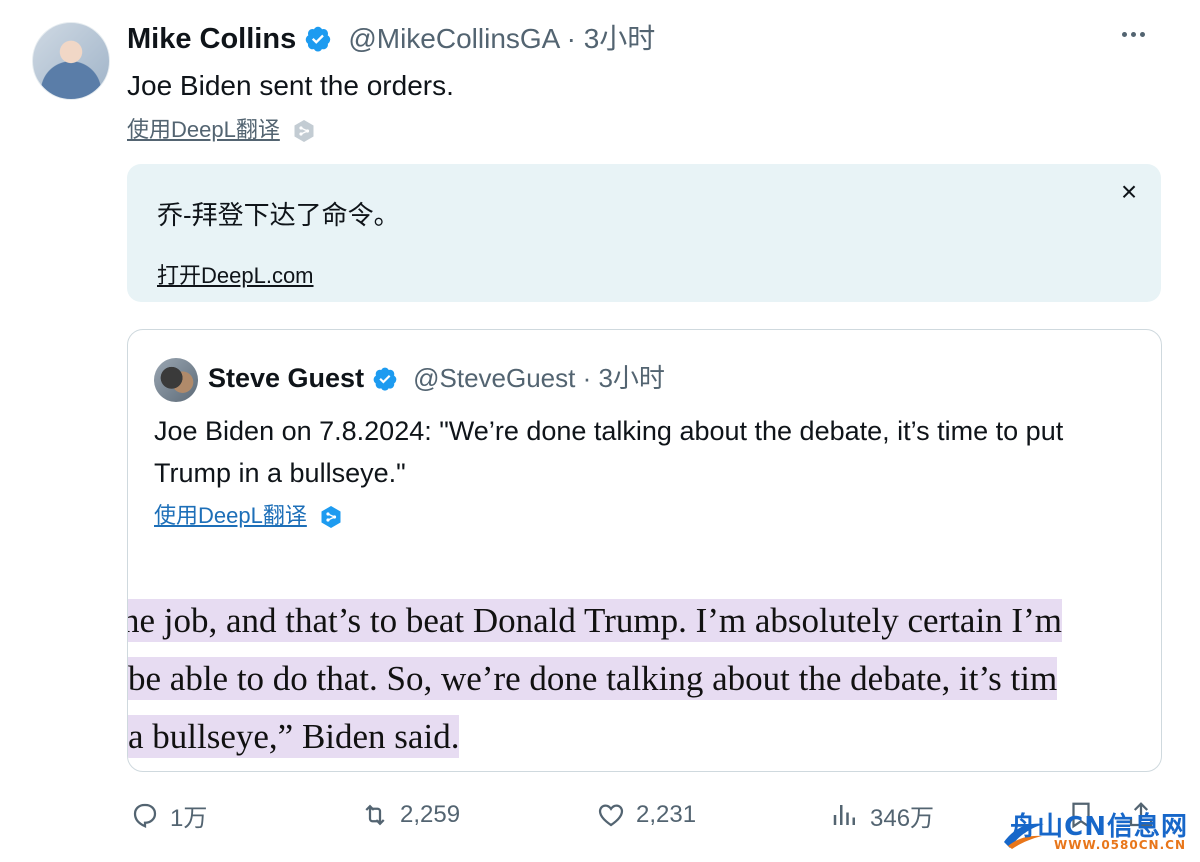  I want to click on tweet-header: Mike Collins @MikeCollinsGA · 3小时, so click(391, 39).